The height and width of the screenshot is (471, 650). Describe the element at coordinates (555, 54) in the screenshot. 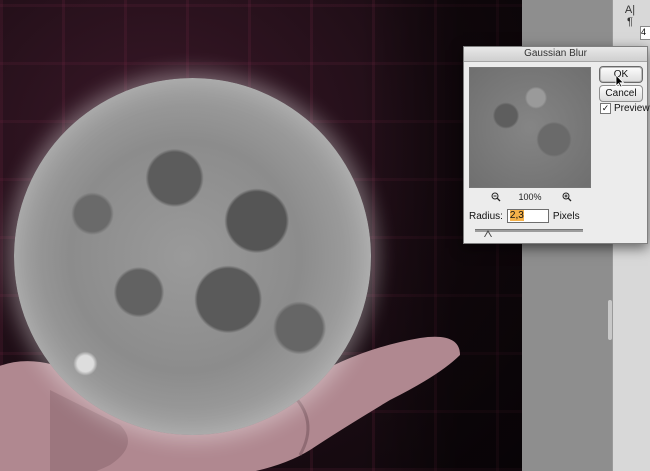

I see `dialog-title: Gaussian Blur` at that location.